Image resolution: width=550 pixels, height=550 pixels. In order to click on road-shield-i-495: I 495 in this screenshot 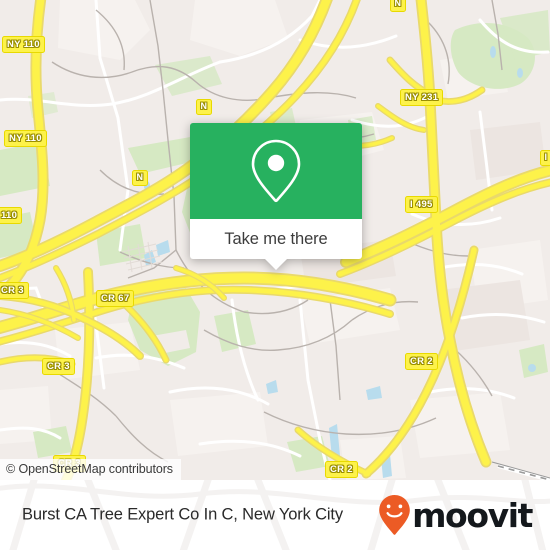, I will do `click(421, 204)`.